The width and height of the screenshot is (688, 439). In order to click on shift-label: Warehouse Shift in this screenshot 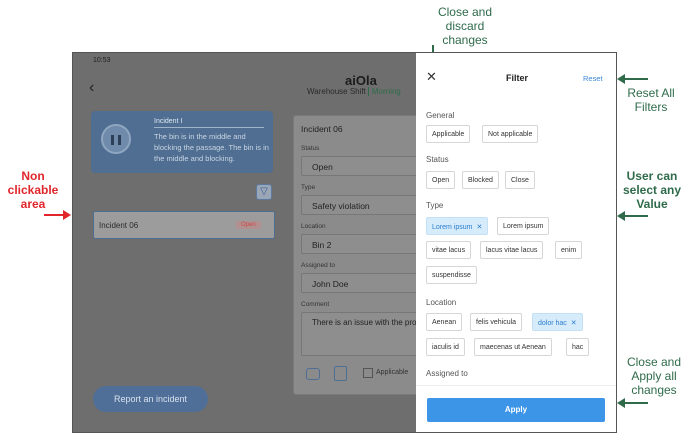, I will do `click(336, 91)`.